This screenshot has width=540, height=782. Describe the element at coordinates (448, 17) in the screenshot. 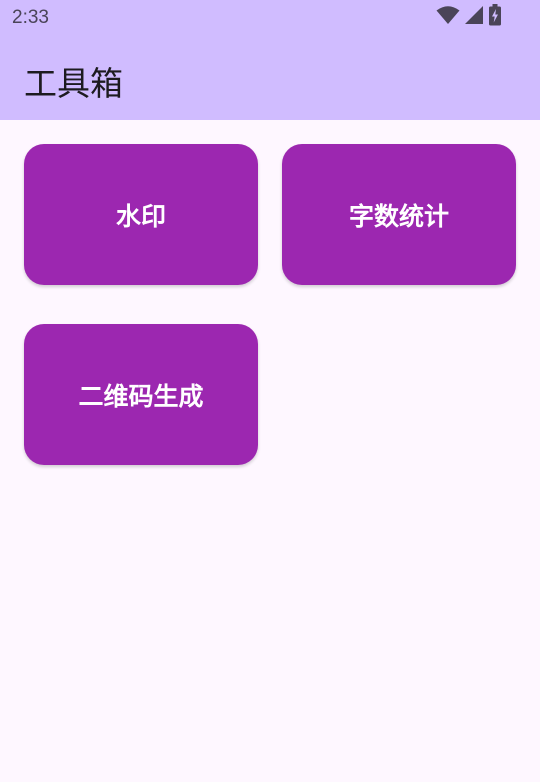

I see `wifi-icon` at that location.